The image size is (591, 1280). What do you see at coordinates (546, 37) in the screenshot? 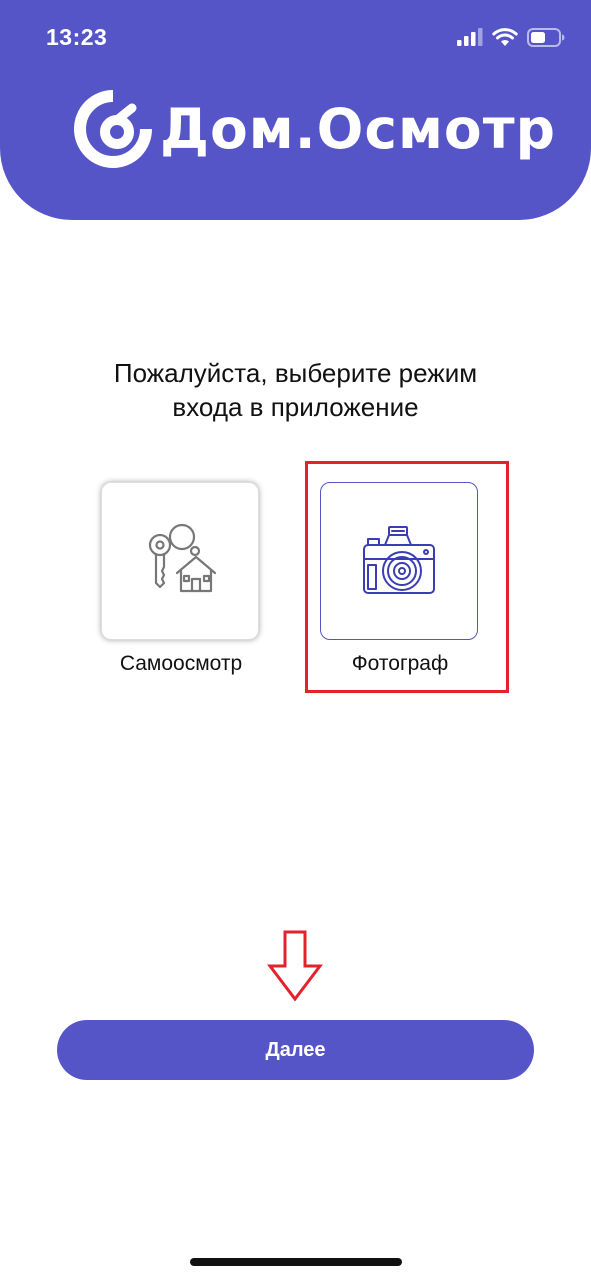
I see `battery-icon` at bounding box center [546, 37].